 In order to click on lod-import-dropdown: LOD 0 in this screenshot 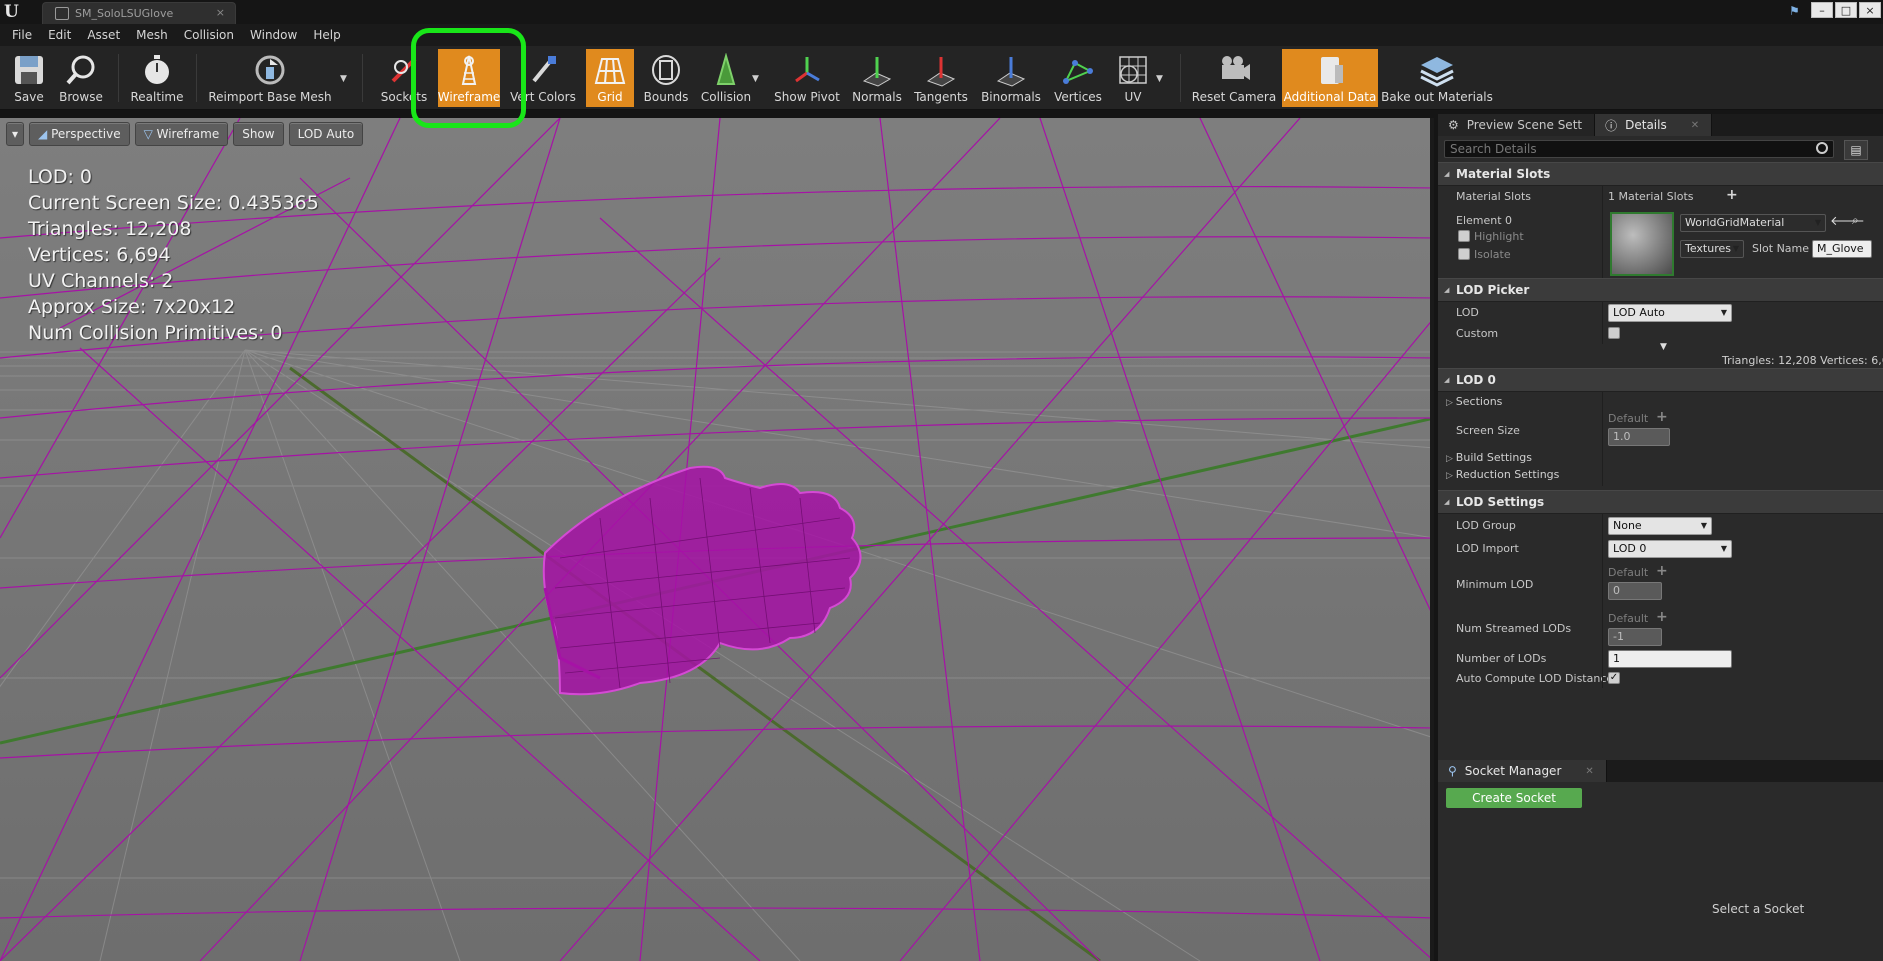, I will do `click(1670, 549)`.